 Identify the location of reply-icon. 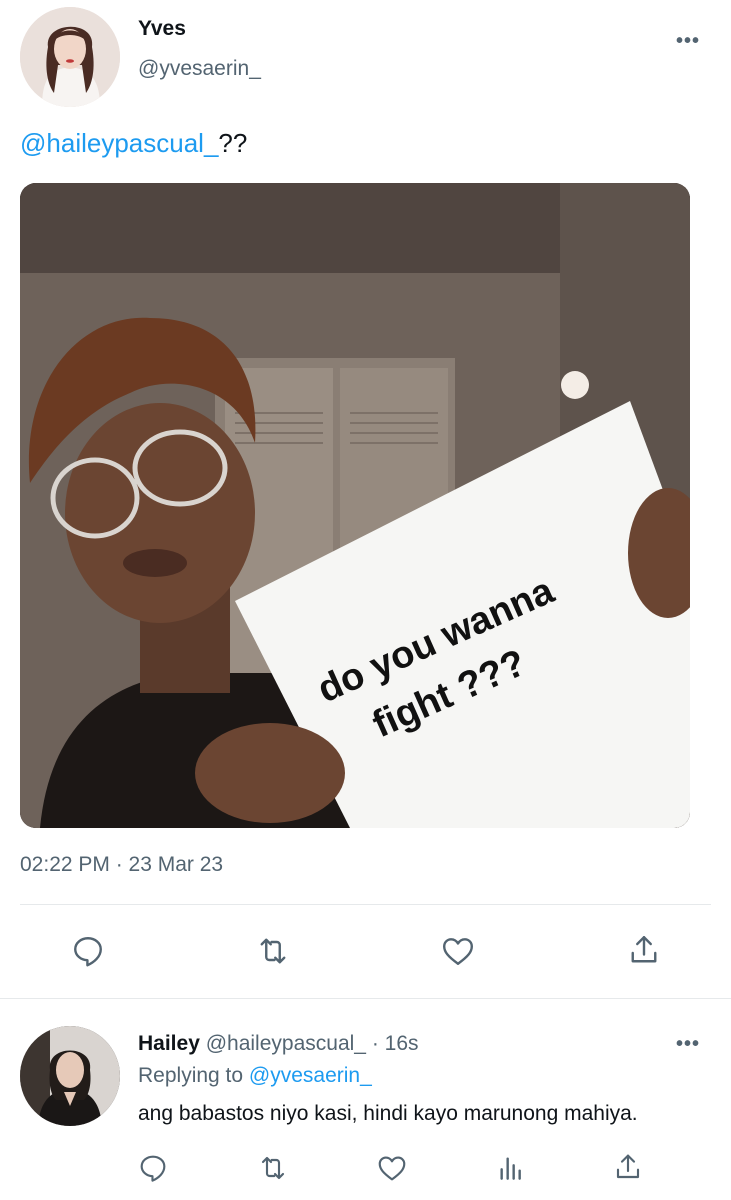
(88, 951).